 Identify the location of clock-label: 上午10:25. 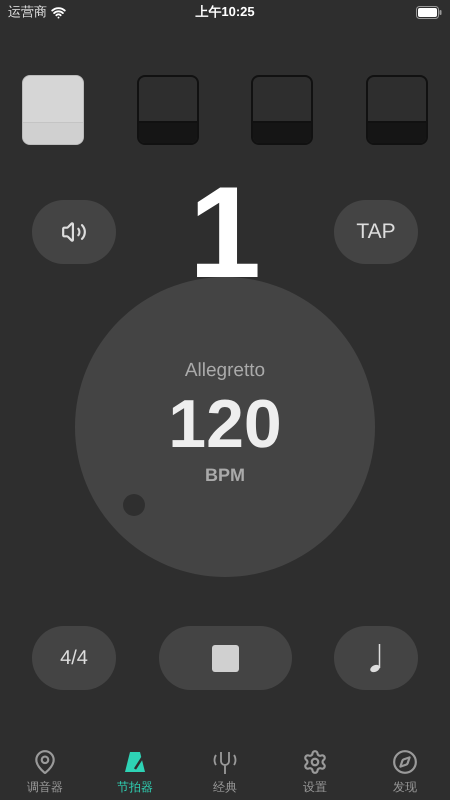
(225, 12).